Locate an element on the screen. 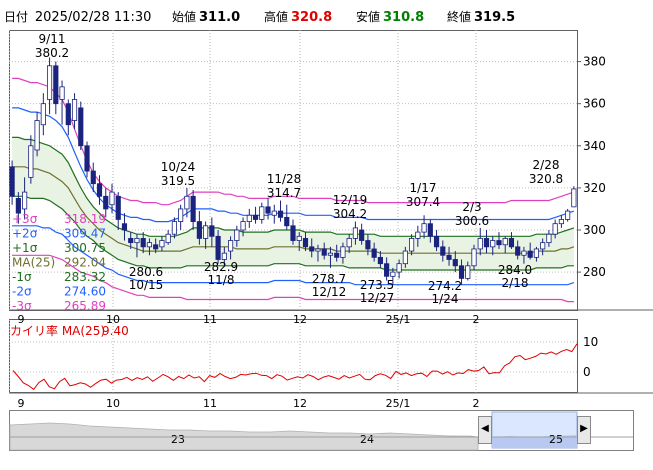 This screenshot has width=653, height=470. deviation-line is located at coordinates (295, 367).